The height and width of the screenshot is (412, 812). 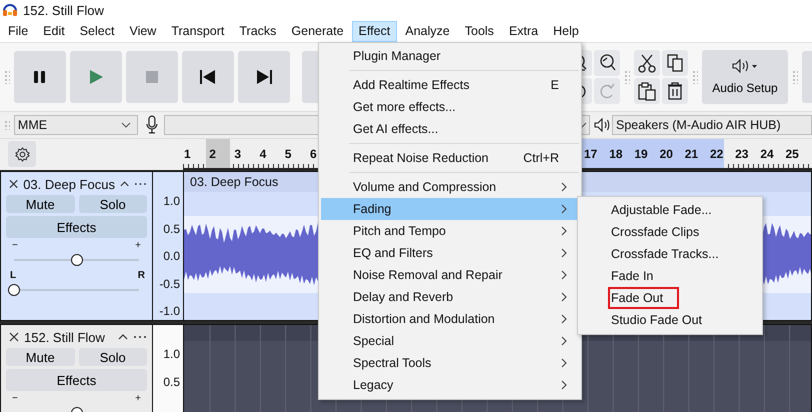 I want to click on ruler-label: 20, so click(x=667, y=154).